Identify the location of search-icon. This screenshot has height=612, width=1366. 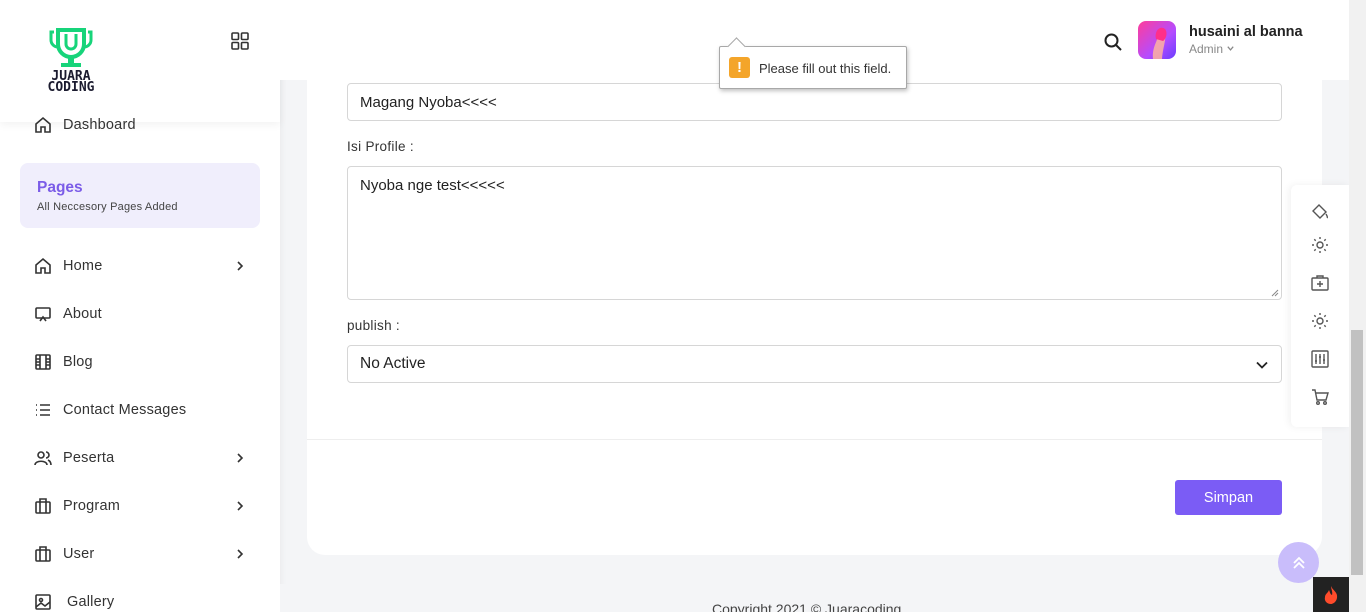
(1113, 42).